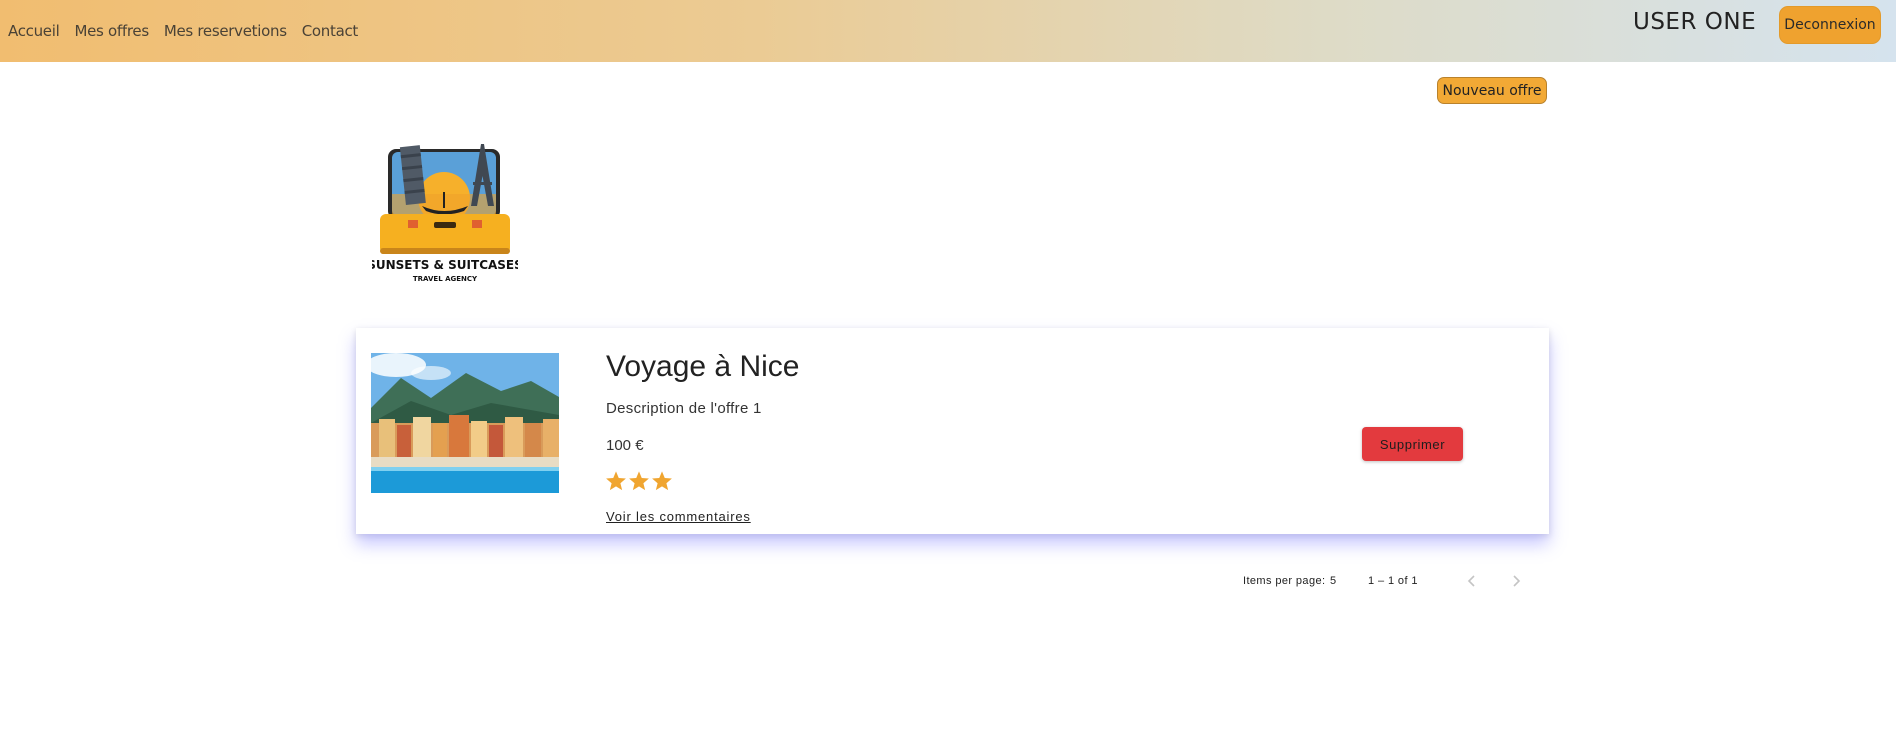 This screenshot has width=1896, height=756. What do you see at coordinates (445, 279) in the screenshot?
I see `logo-tagline-text: TRAVEL AGENCY` at bounding box center [445, 279].